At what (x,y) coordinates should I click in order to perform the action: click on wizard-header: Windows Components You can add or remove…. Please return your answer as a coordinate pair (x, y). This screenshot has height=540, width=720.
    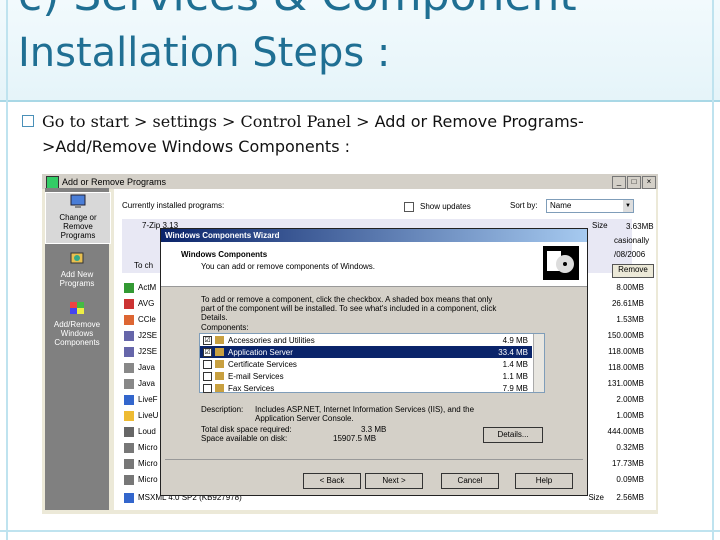
    Looking at the image, I should click on (374, 264).